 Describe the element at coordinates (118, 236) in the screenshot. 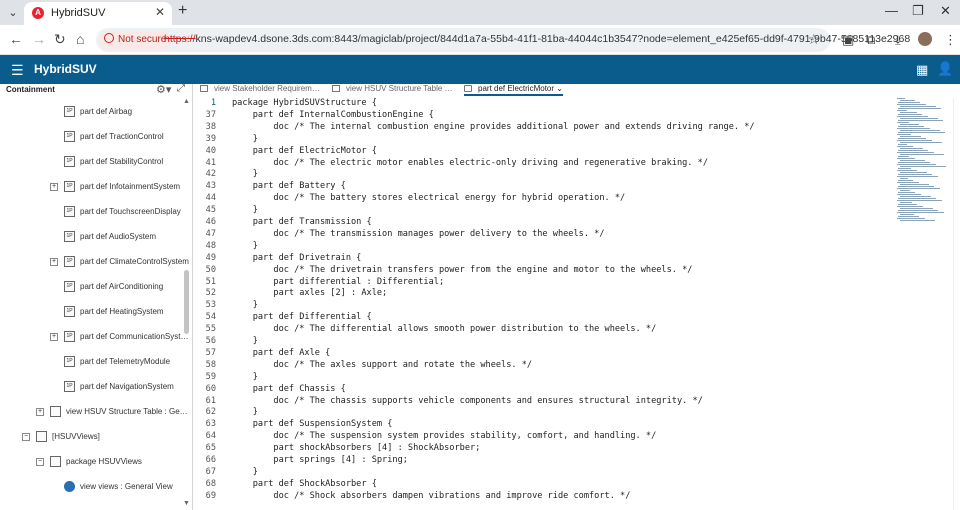

I see `tree-item-label: part def AudioSystem` at that location.